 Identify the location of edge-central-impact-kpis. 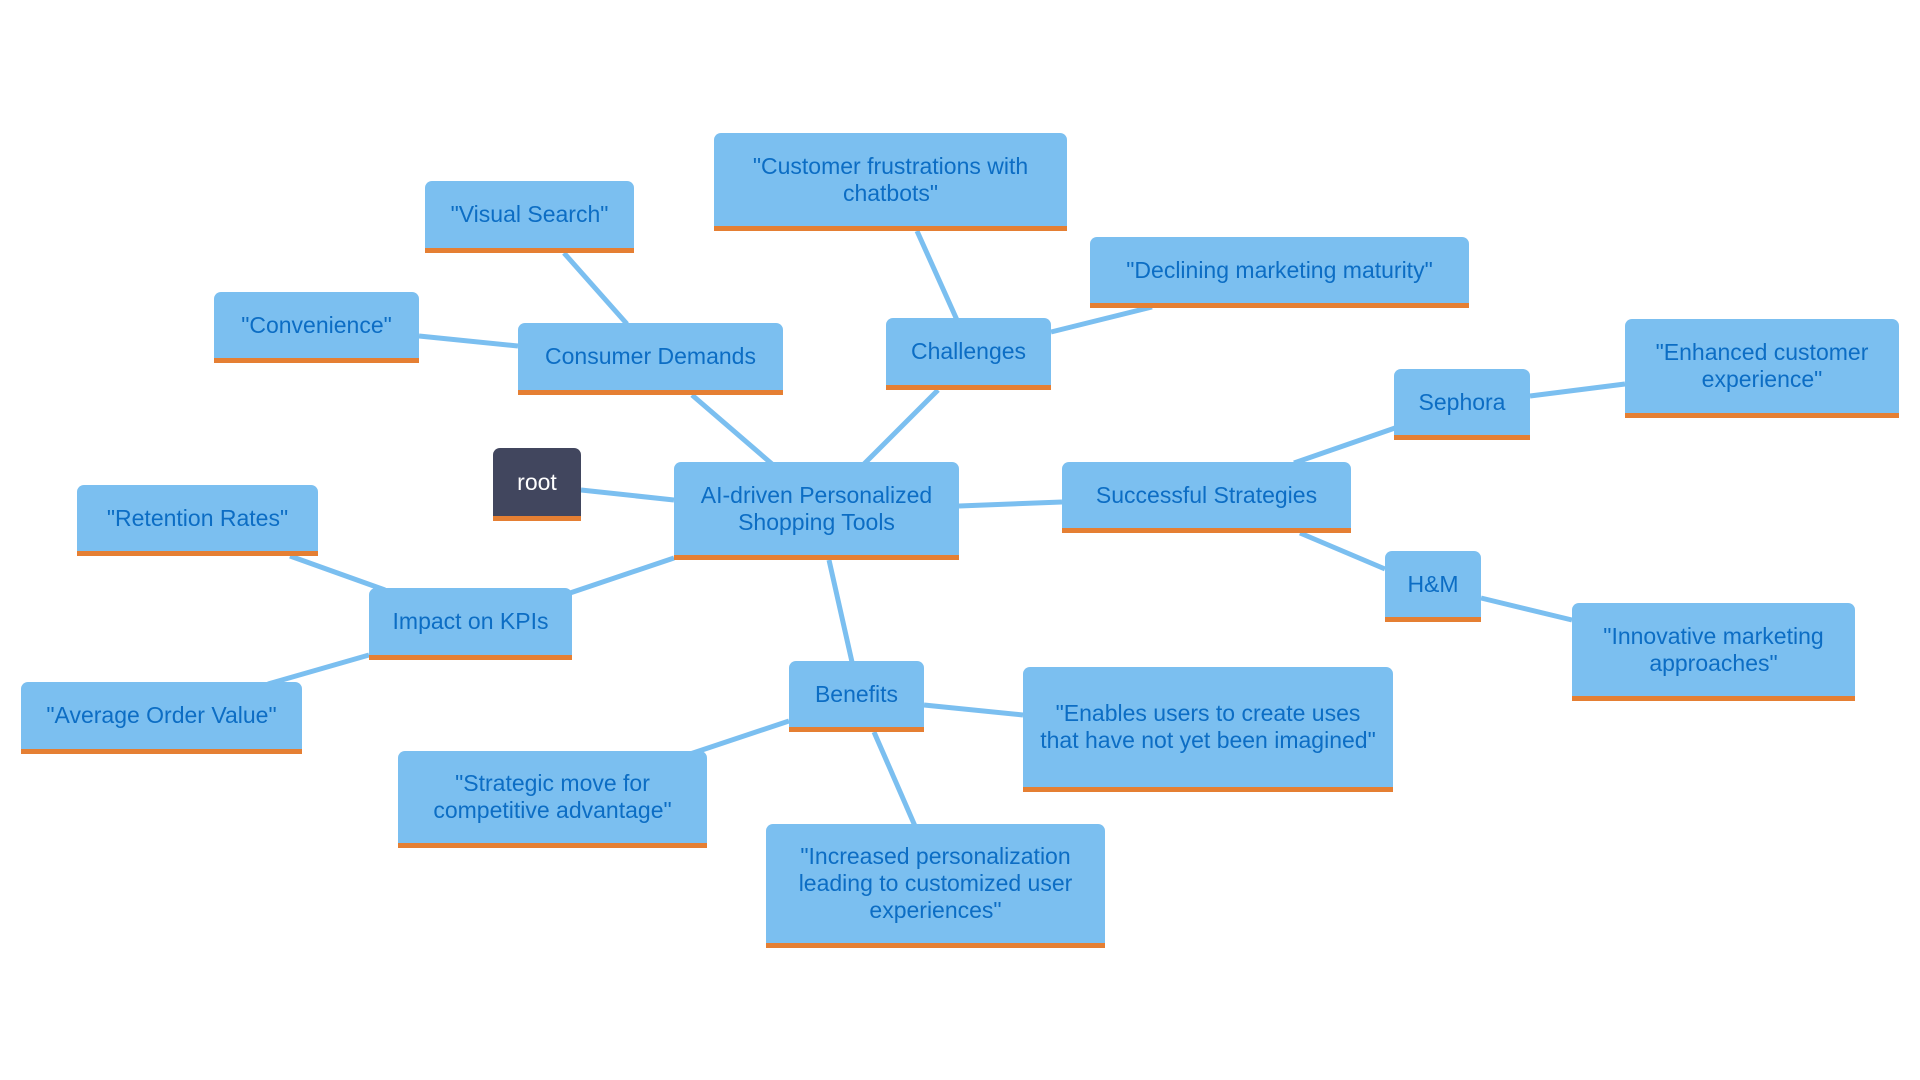
(622, 575).